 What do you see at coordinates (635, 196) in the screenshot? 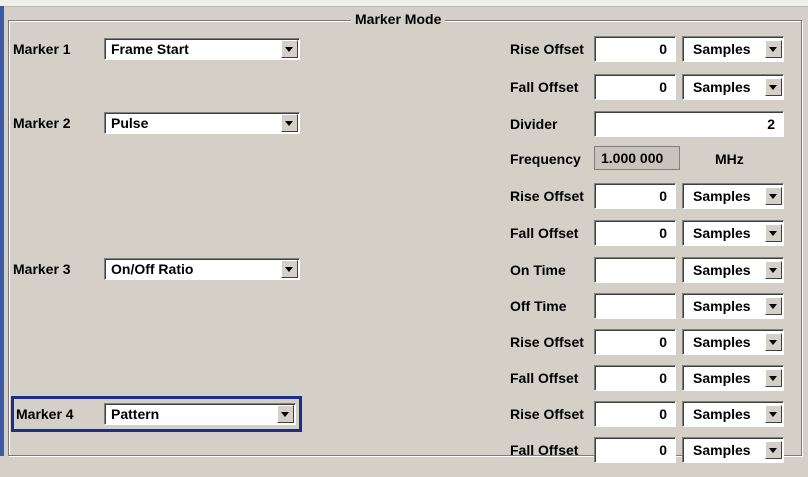
I see `m2-rise-offset-input: 0` at bounding box center [635, 196].